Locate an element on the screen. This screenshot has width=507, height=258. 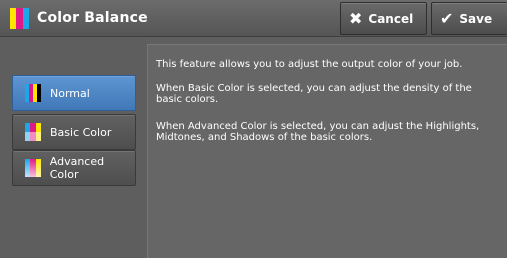
save-button: ✔ Save is located at coordinates (469, 18).